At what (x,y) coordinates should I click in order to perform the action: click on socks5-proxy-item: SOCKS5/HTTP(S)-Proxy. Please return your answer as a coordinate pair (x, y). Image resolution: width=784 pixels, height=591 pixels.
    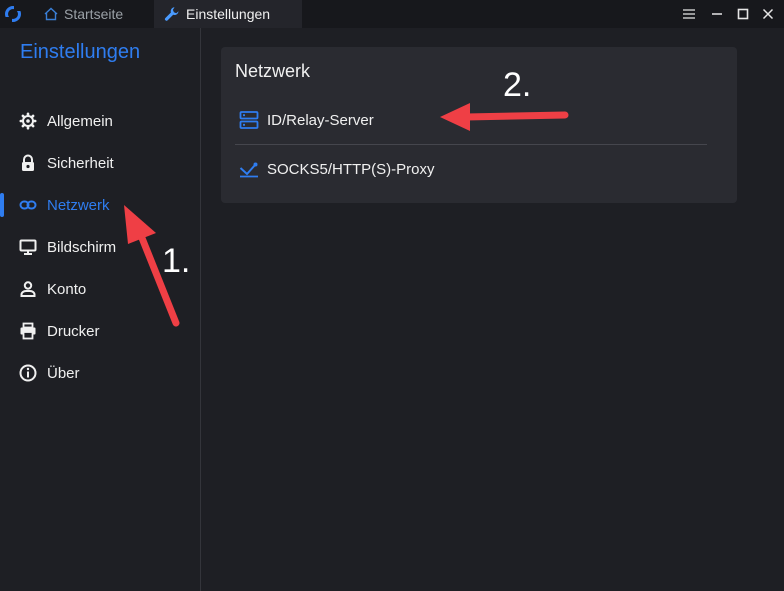
    Looking at the image, I should click on (479, 169).